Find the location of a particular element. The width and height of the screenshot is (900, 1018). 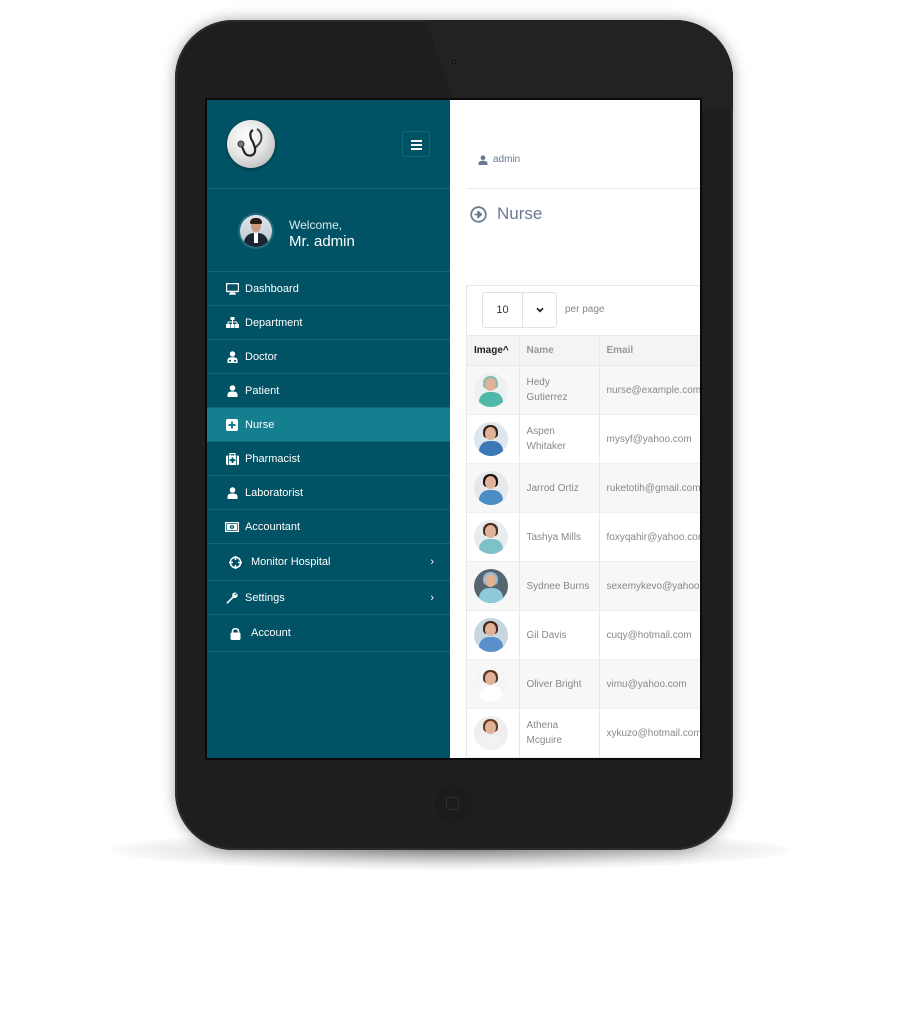

column-header-email: Email is located at coordinates (649, 351).